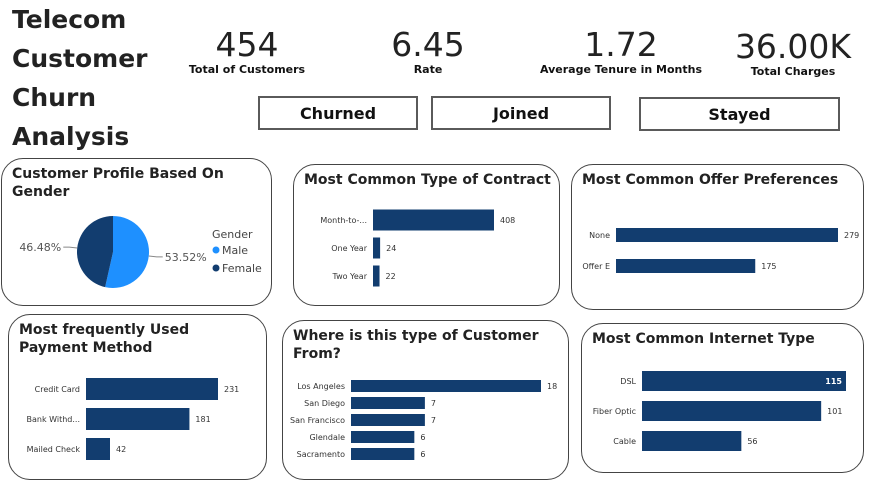 The image size is (873, 480). I want to click on kpi-label: Total of Customers, so click(247, 69).